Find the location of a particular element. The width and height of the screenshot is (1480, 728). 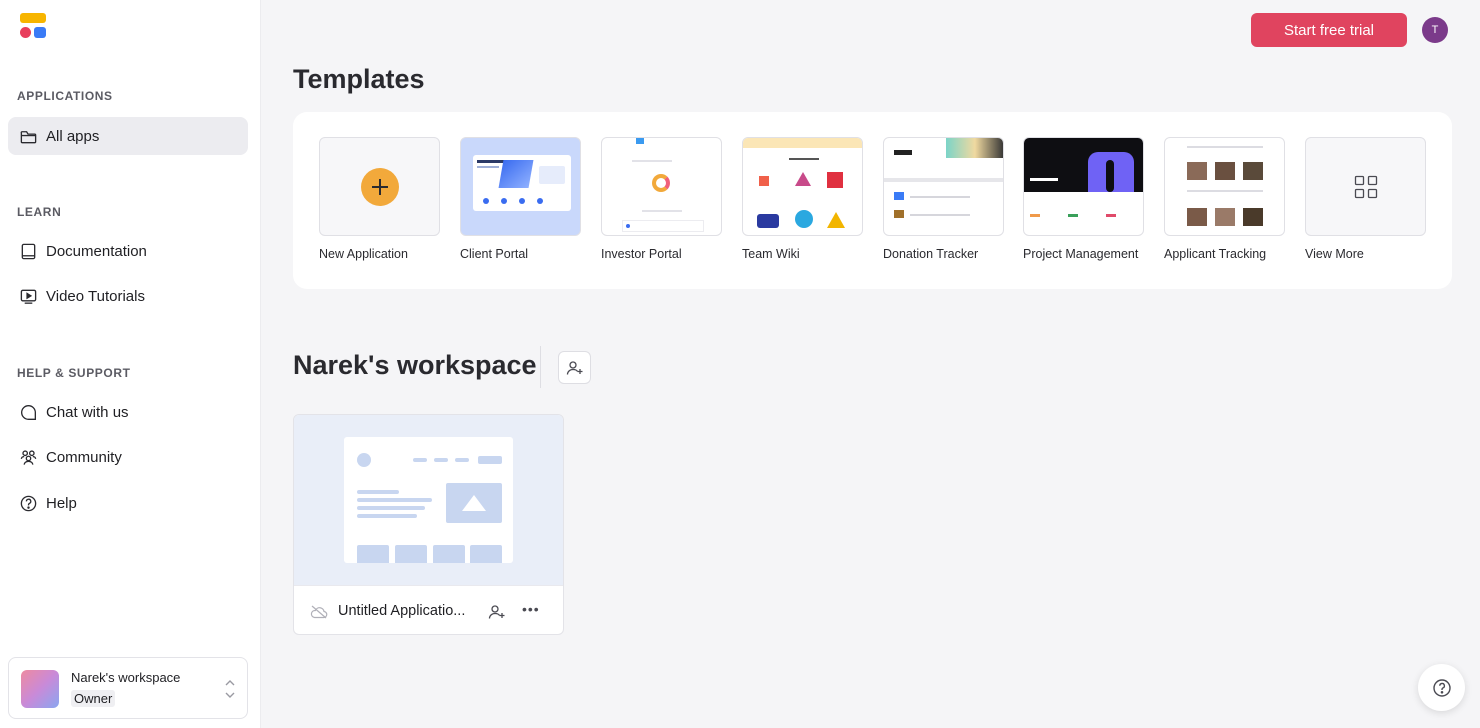

section-title-learn: LEARN is located at coordinates (39, 212).